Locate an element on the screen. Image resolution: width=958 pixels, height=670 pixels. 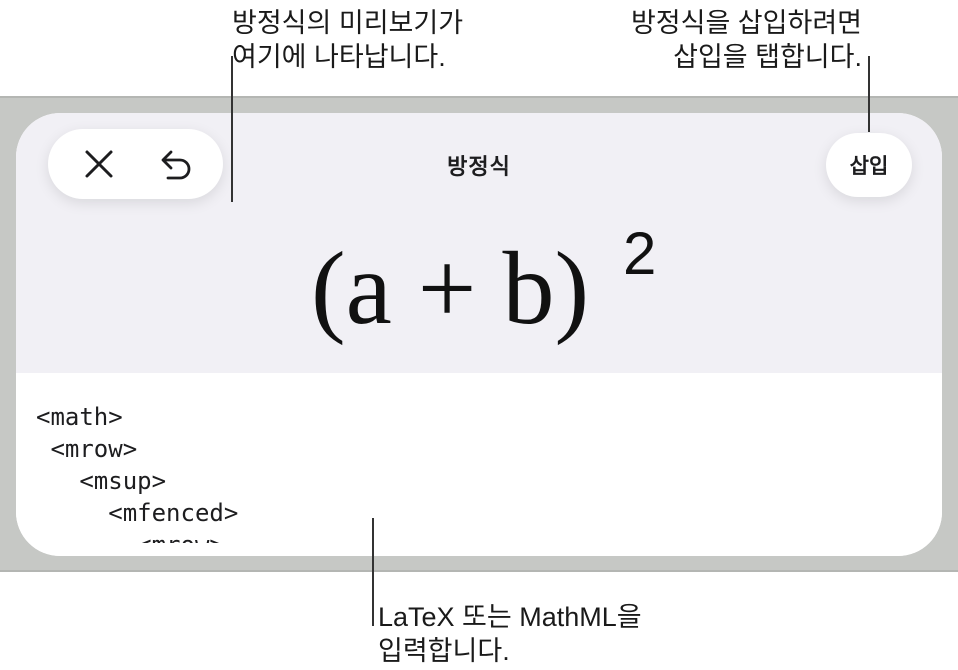
sheet-title: 방정식 is located at coordinates (479, 166).